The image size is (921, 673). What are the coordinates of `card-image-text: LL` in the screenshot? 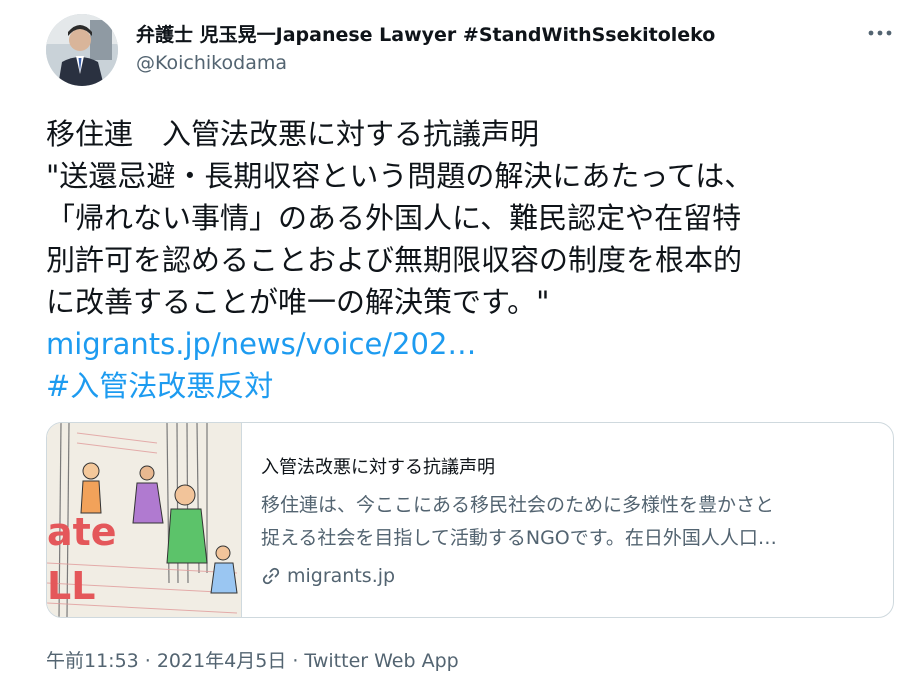 It's located at (71, 586).